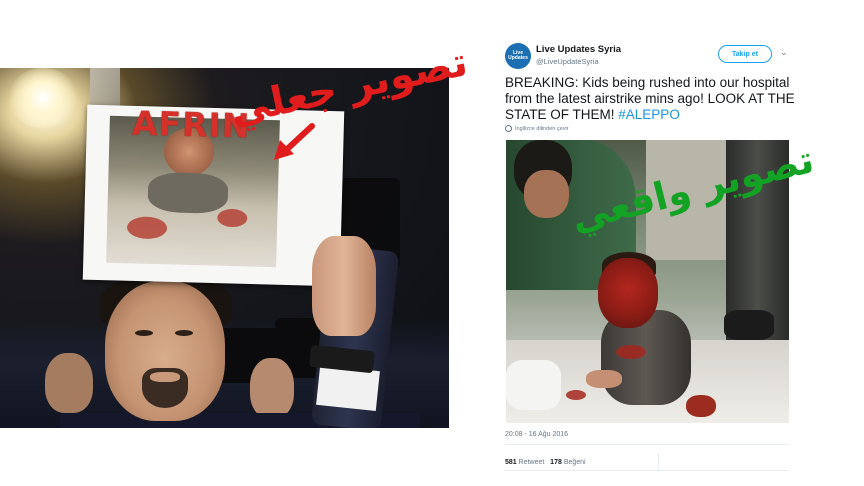 The image size is (864, 486). What do you see at coordinates (692, 188) in the screenshot?
I see `real-photo-label: تصوير واقعي` at bounding box center [692, 188].